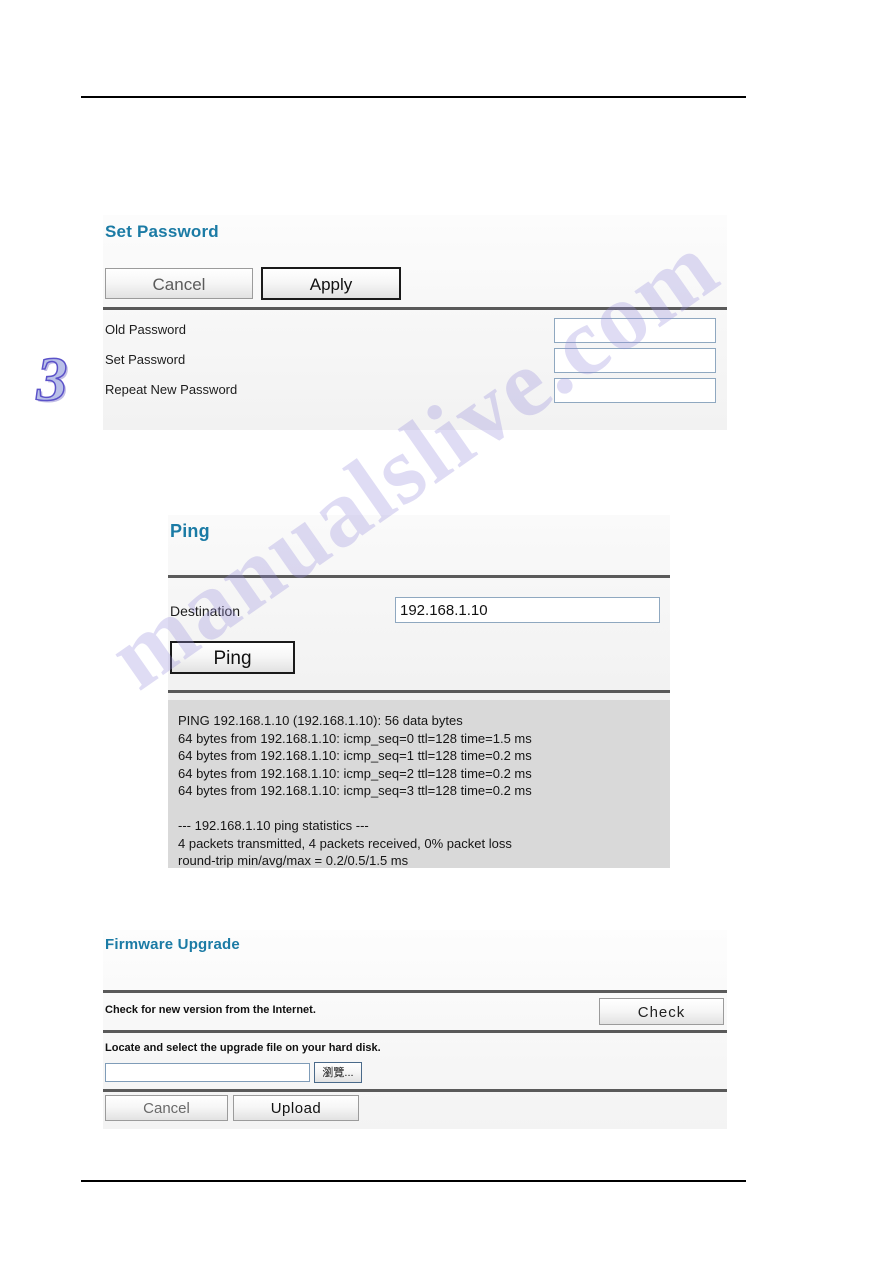 This screenshot has height=1263, width=893. What do you see at coordinates (207, 1072) in the screenshot?
I see `firmware-file-path-input` at bounding box center [207, 1072].